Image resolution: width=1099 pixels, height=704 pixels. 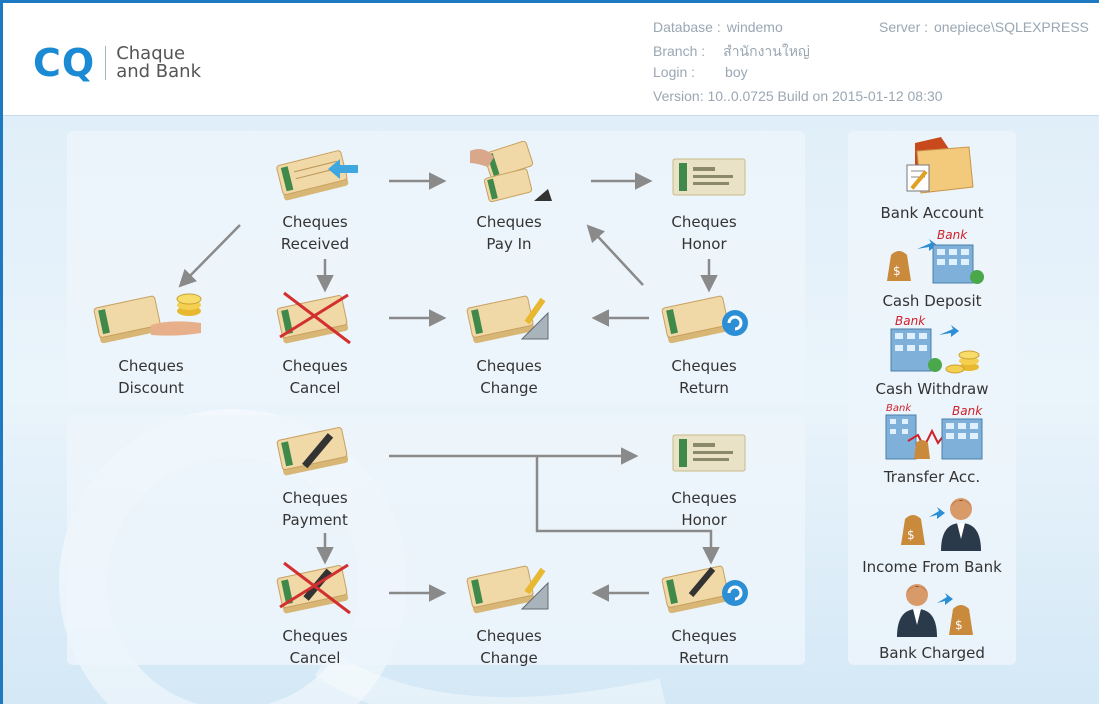 I want to click on cash-withdraw-icon: Bank, so click(x=935, y=344).